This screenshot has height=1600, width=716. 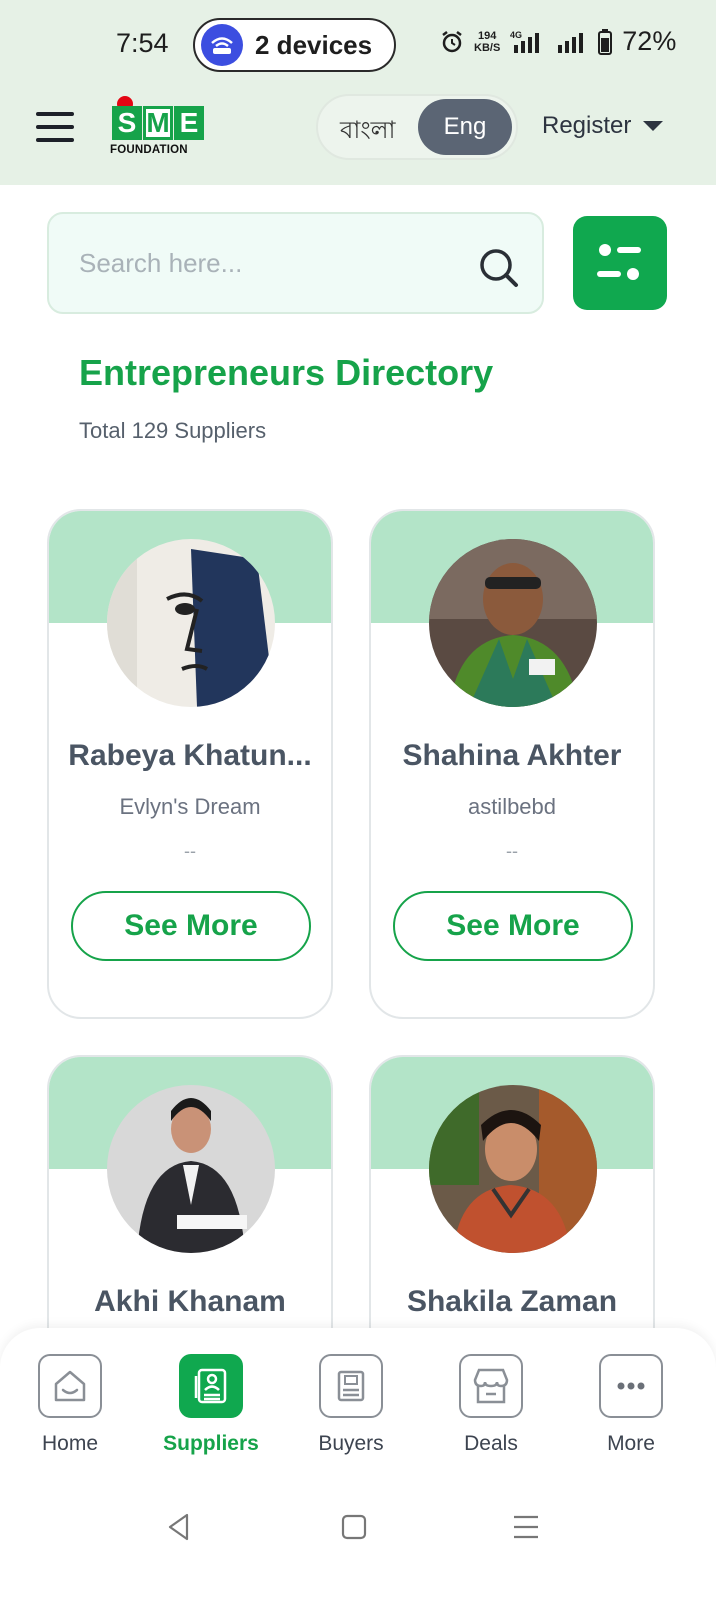 What do you see at coordinates (351, 1386) in the screenshot?
I see `buyers-icon` at bounding box center [351, 1386].